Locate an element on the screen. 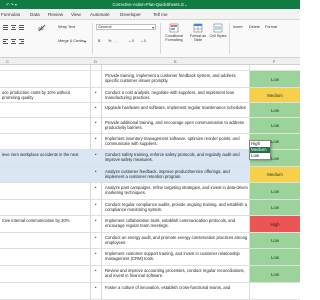 The image size is (320, 300). align-text-icons is located at coordinates (14, 42).